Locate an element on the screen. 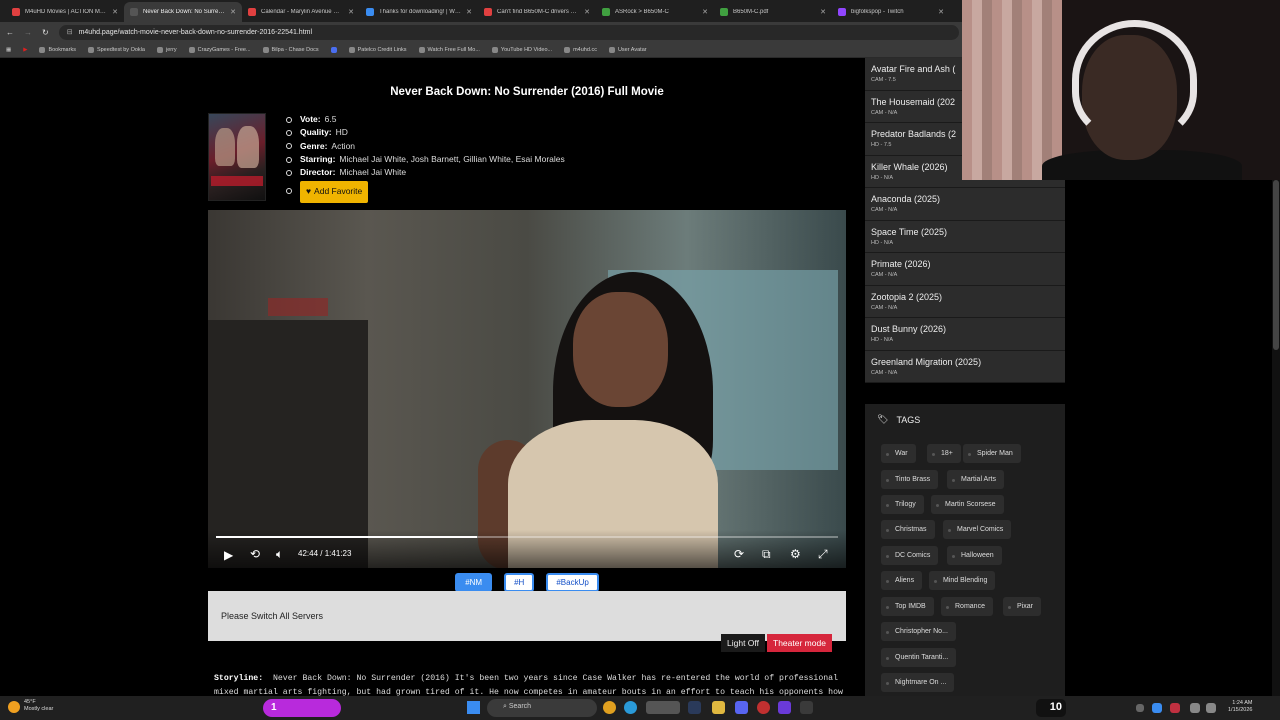 This screenshot has width=1280, height=720. tag-chip: Martin Scorsese is located at coordinates (967, 504).